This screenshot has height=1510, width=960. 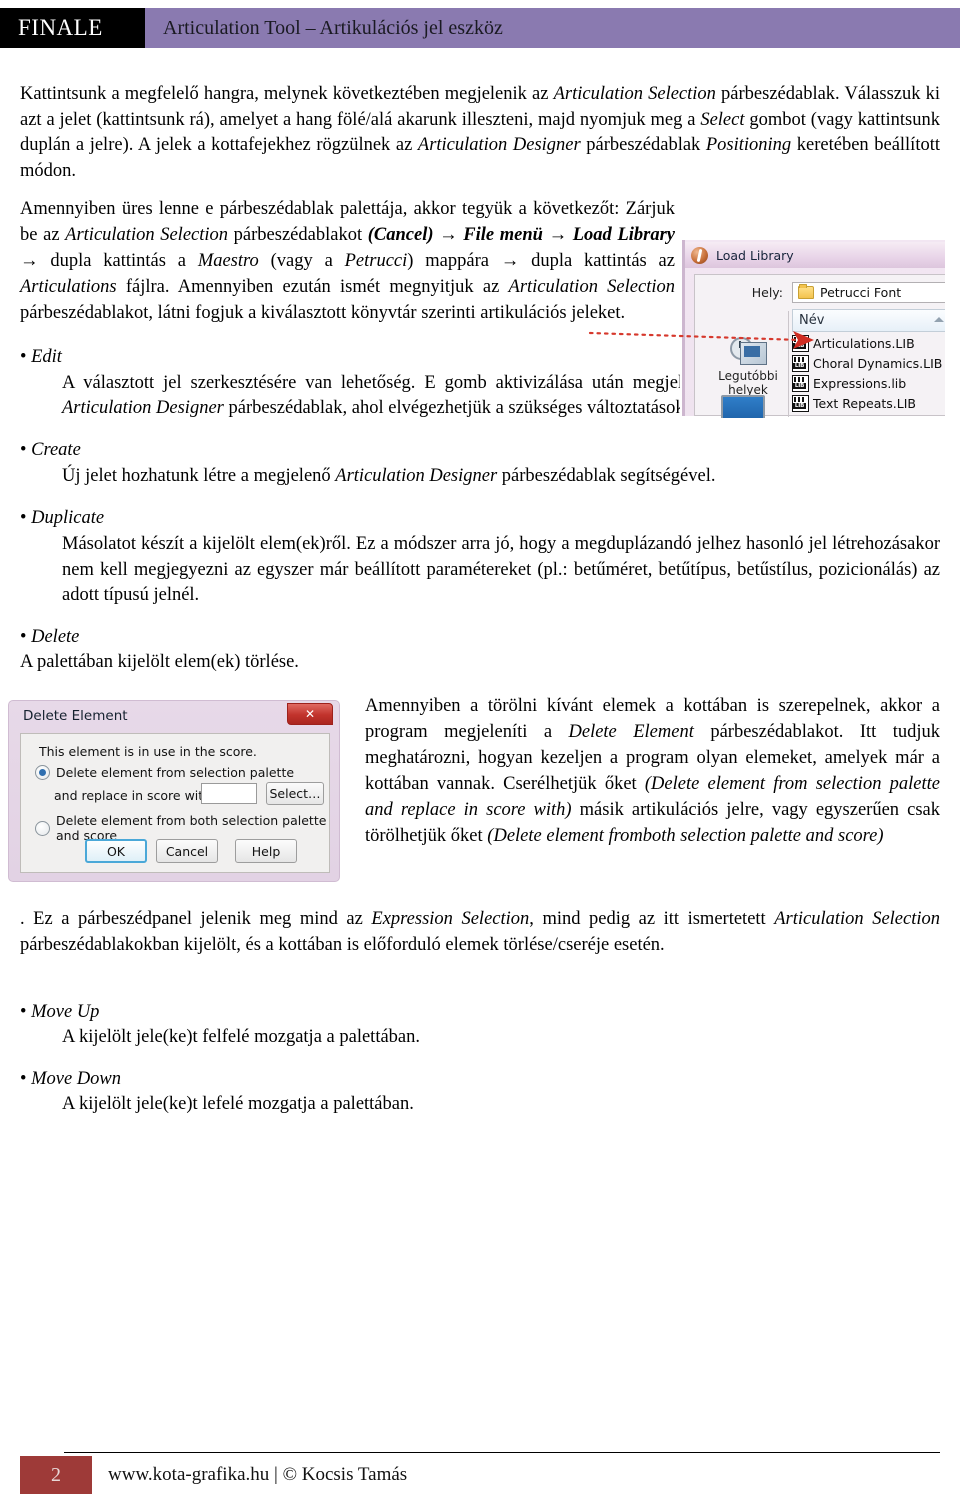 What do you see at coordinates (68, 286) in the screenshot?
I see `lib-term-articulations: Articulations` at bounding box center [68, 286].